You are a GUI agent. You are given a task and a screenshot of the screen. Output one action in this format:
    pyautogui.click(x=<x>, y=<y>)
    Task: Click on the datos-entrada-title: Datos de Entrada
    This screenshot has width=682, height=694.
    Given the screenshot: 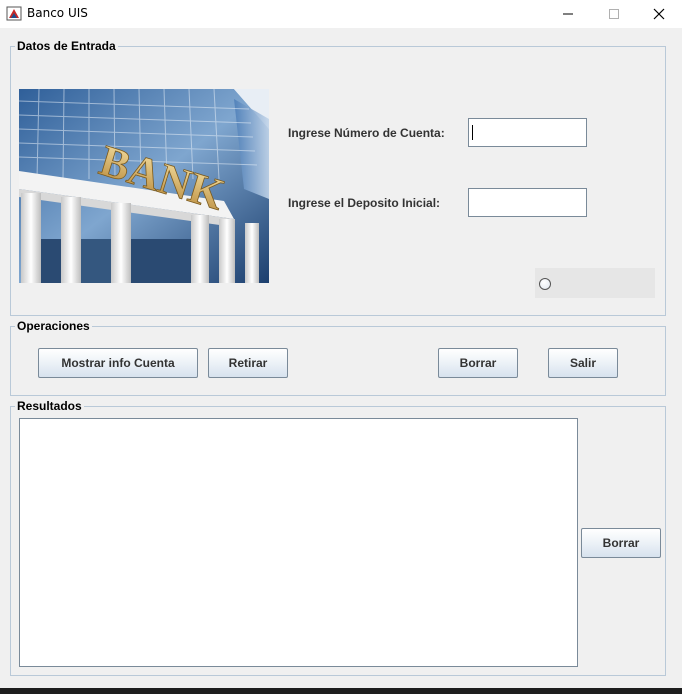 What is the action you would take?
    pyautogui.click(x=66, y=46)
    